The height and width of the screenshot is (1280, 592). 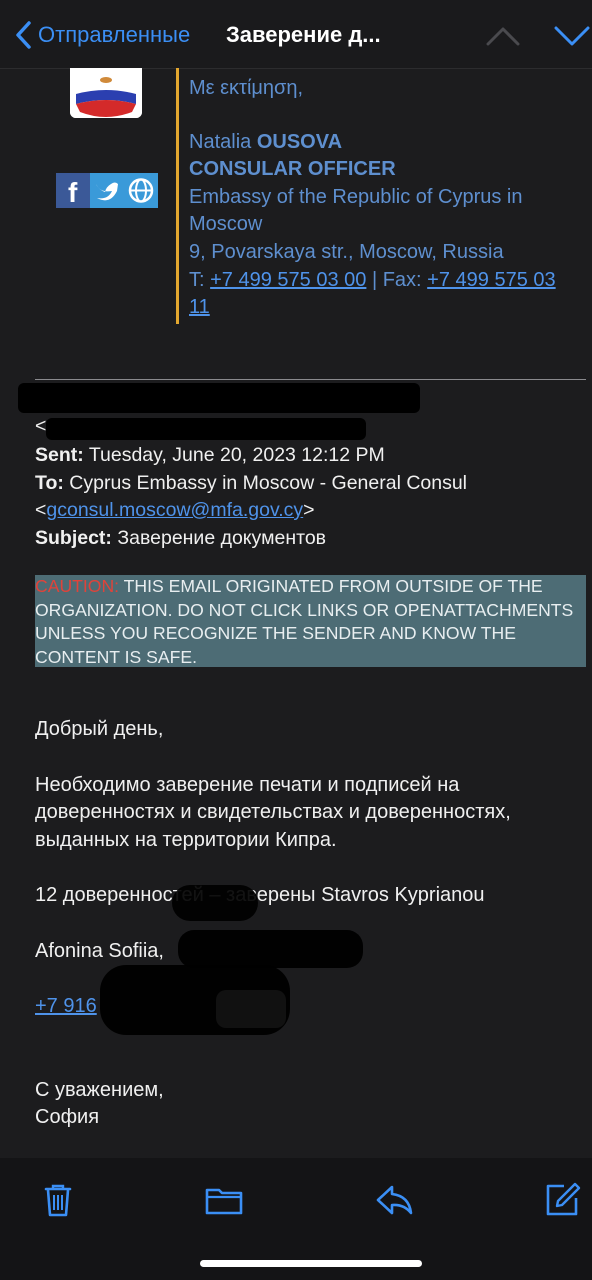 I want to click on chevron-down-icon, so click(x=572, y=36).